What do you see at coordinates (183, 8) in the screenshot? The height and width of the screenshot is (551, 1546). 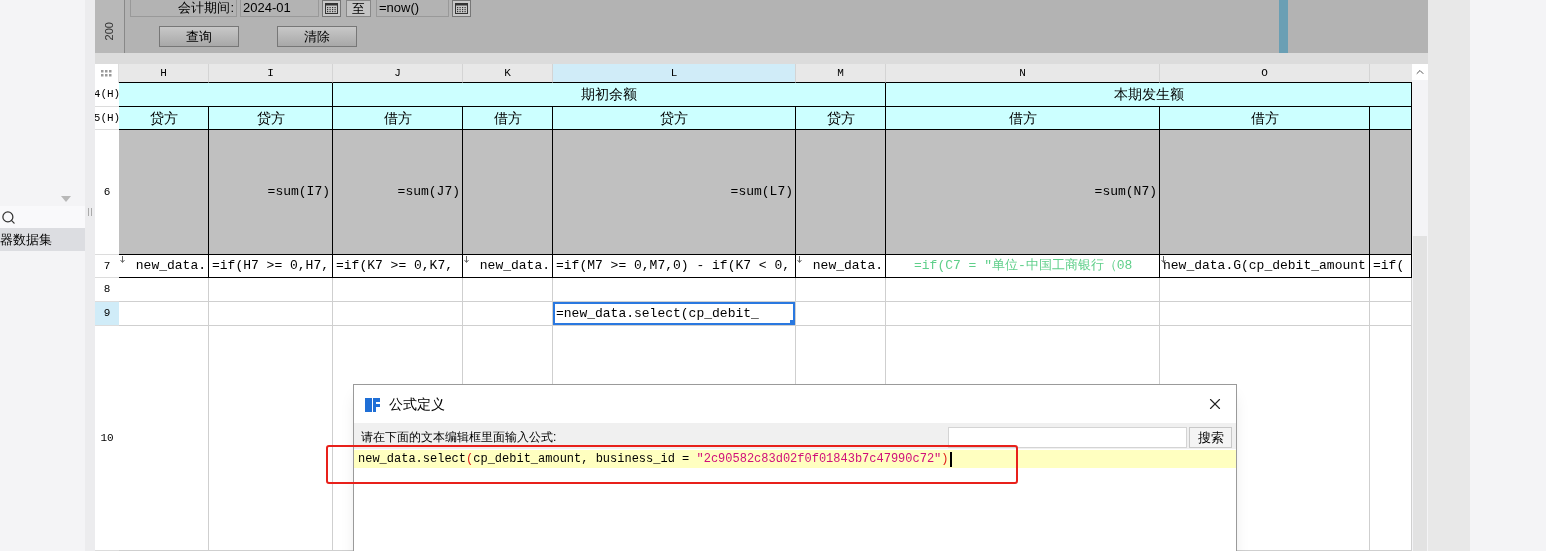 I see `field-label: 会计期间:` at bounding box center [183, 8].